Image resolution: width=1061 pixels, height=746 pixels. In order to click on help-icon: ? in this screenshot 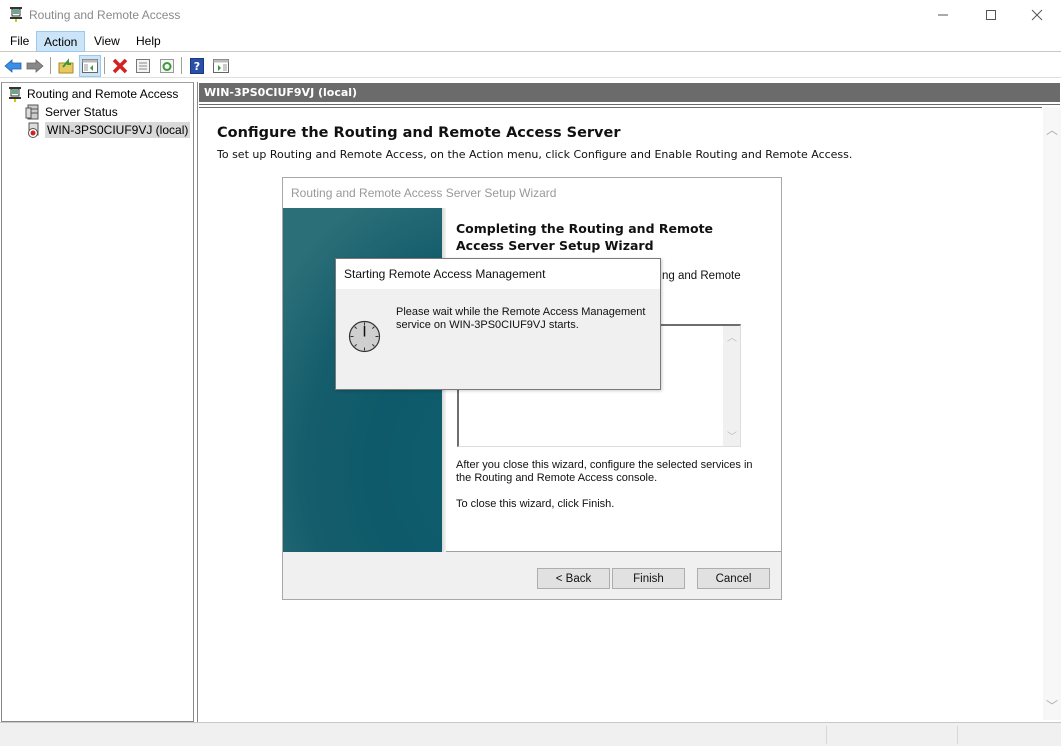, I will do `click(197, 66)`.